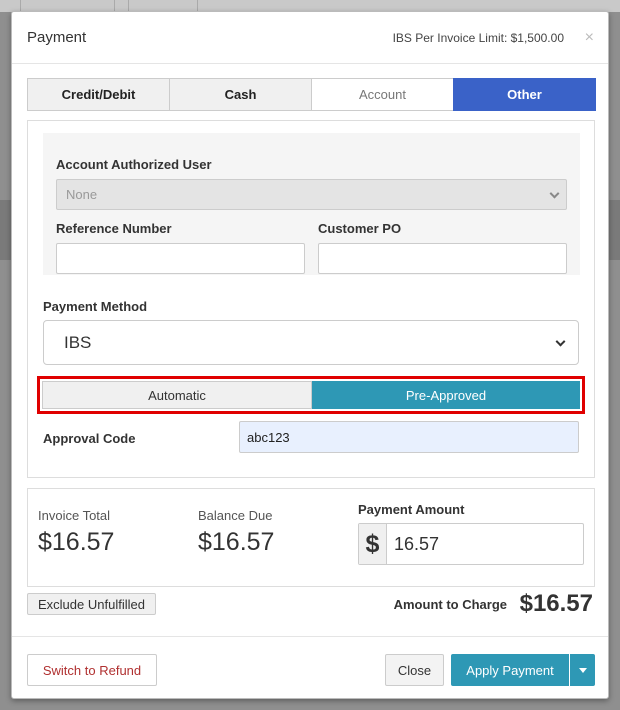 This screenshot has width=620, height=710. I want to click on customer-po-label: Customer PO, so click(360, 228).